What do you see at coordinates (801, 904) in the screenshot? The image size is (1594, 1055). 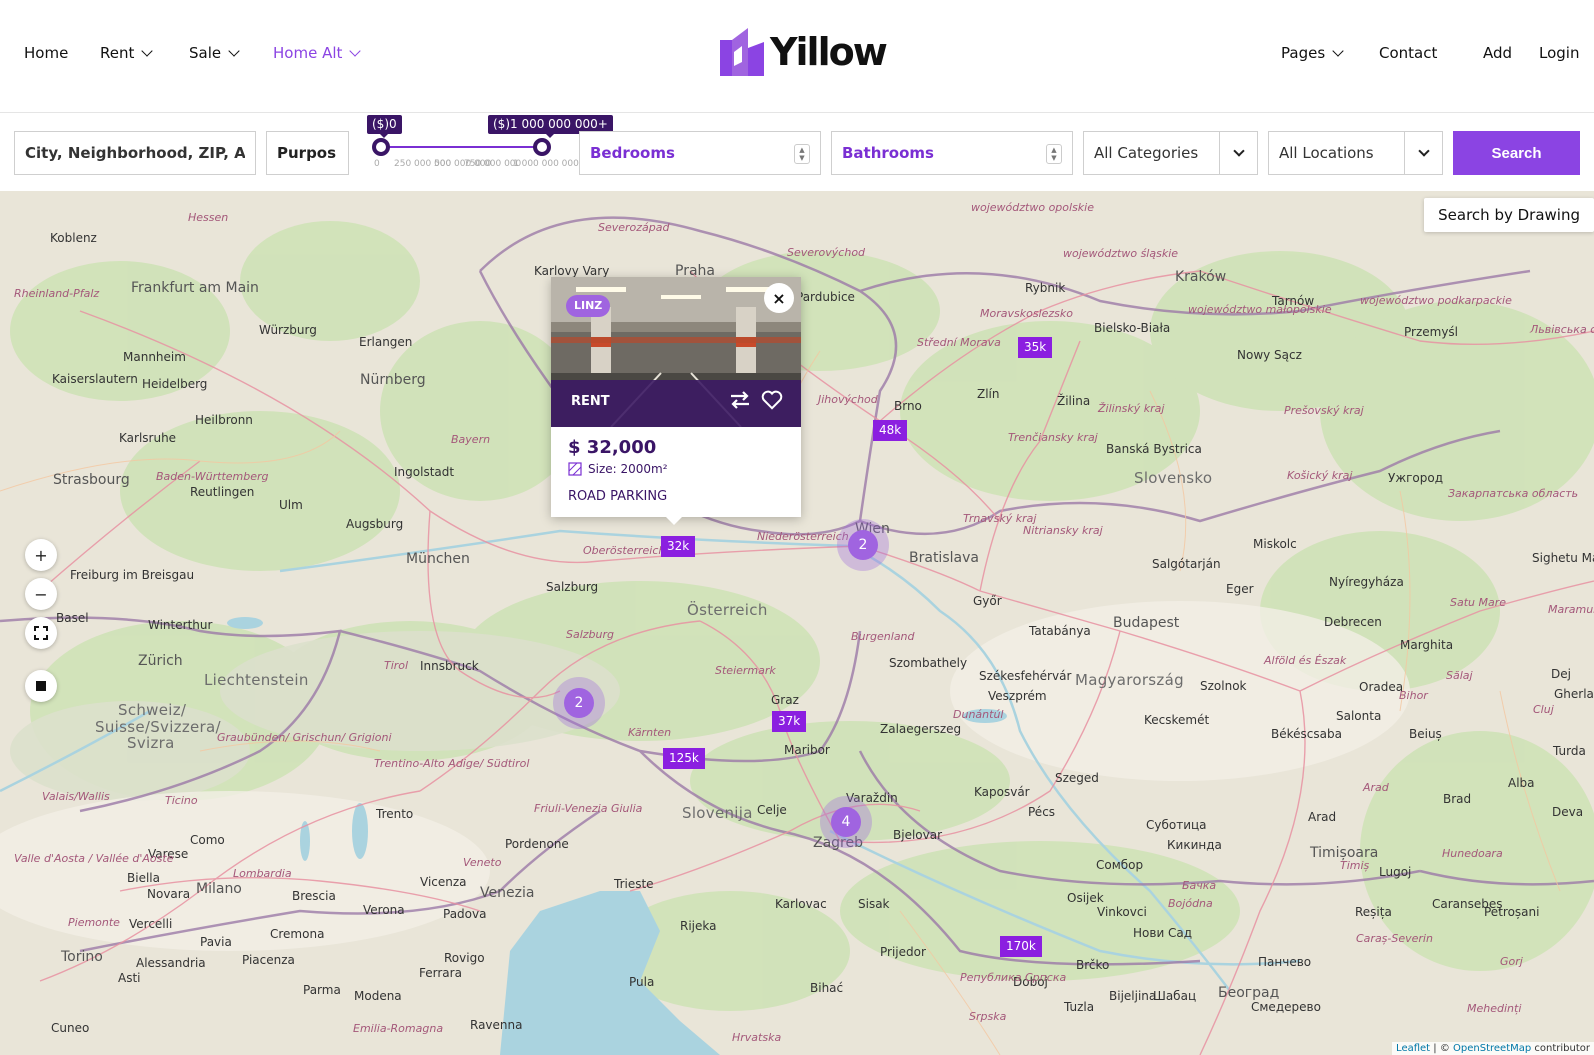 I see `place-label: Karlovac` at bounding box center [801, 904].